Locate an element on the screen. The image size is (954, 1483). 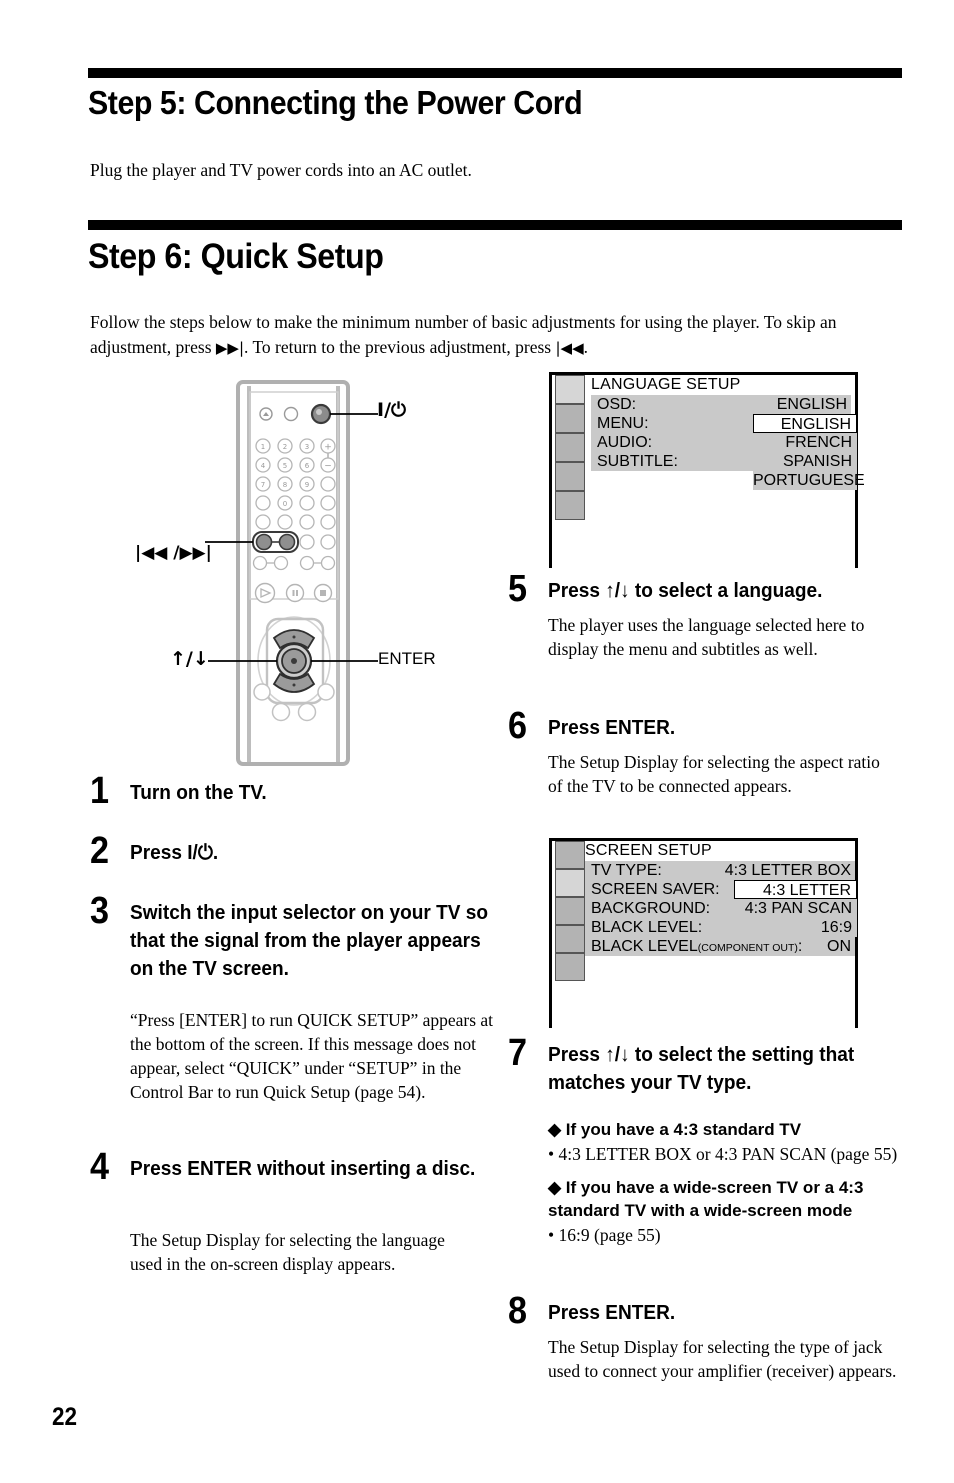
step-8-number: 8 is located at coordinates (518, 1311).